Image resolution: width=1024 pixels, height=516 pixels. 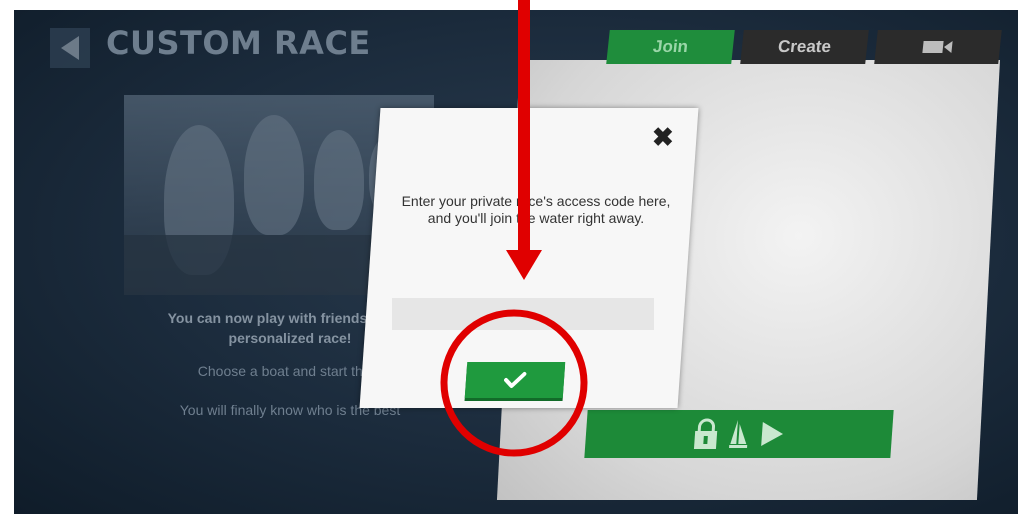 I want to click on annotation-arrow-shaft, so click(x=524, y=127).